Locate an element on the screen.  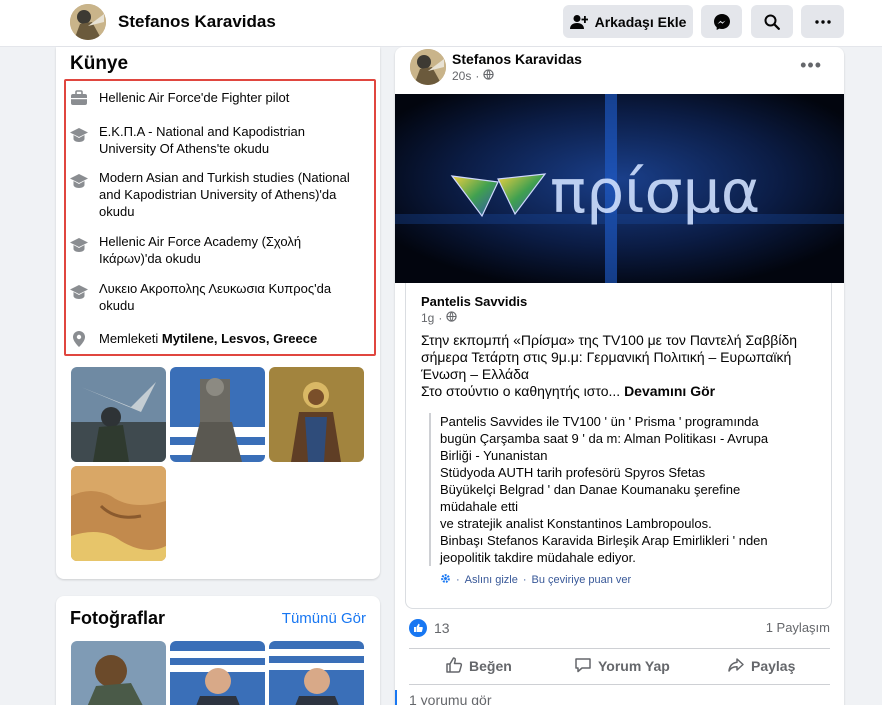
more-icon is located at coordinates (822, 21).